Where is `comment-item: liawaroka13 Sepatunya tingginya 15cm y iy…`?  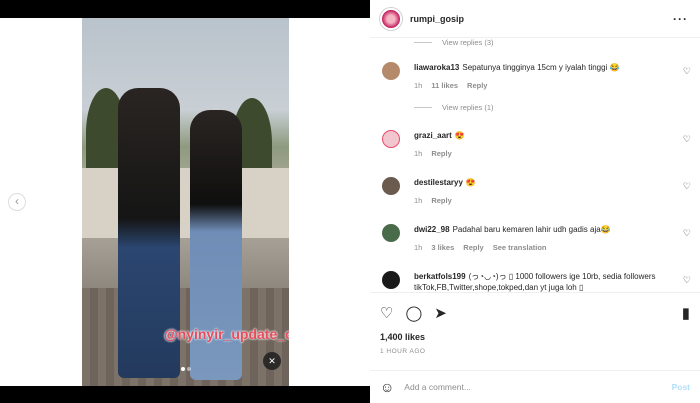
comment-item: liawaroka13 Sepatunya tingginya 15cm y iy… is located at coordinates (535, 76).